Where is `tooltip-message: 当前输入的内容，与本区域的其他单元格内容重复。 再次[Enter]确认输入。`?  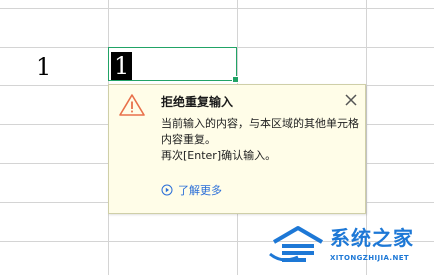
tooltip-message: 当前输入的内容，与本区域的其他单元格内容重复。 再次[Enter]确认输入。 is located at coordinates (263, 140).